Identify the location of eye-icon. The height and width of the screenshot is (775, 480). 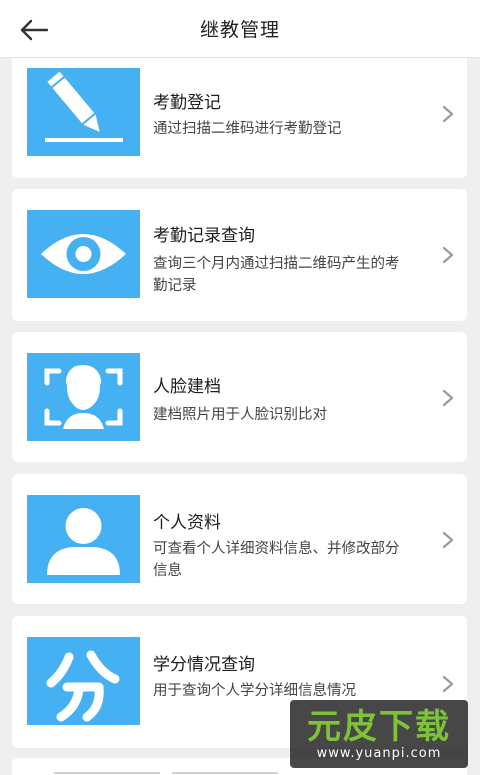
(83, 254).